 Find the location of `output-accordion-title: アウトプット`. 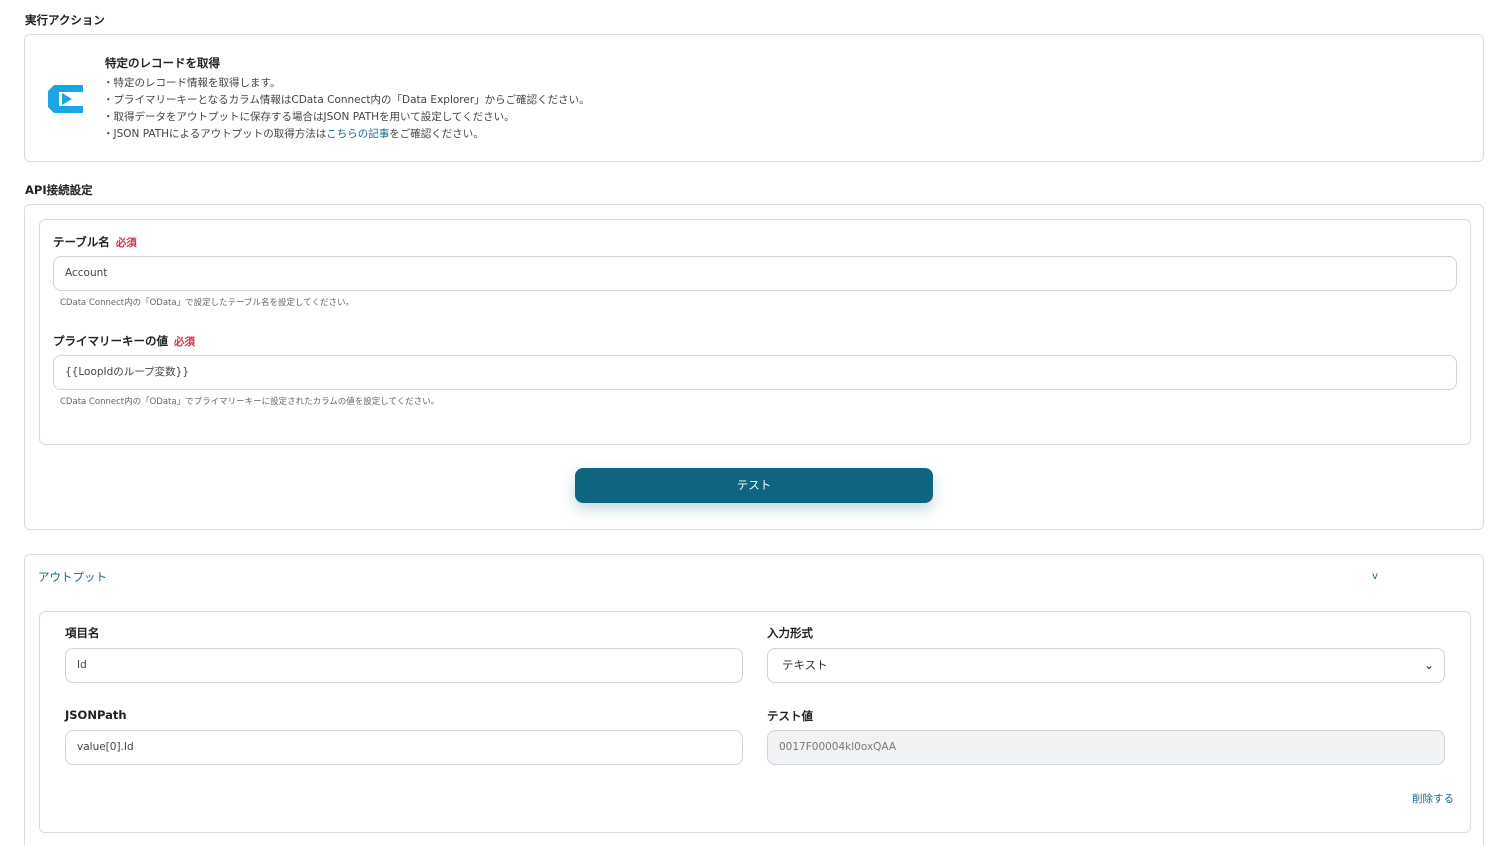

output-accordion-title: アウトプット is located at coordinates (72, 577).